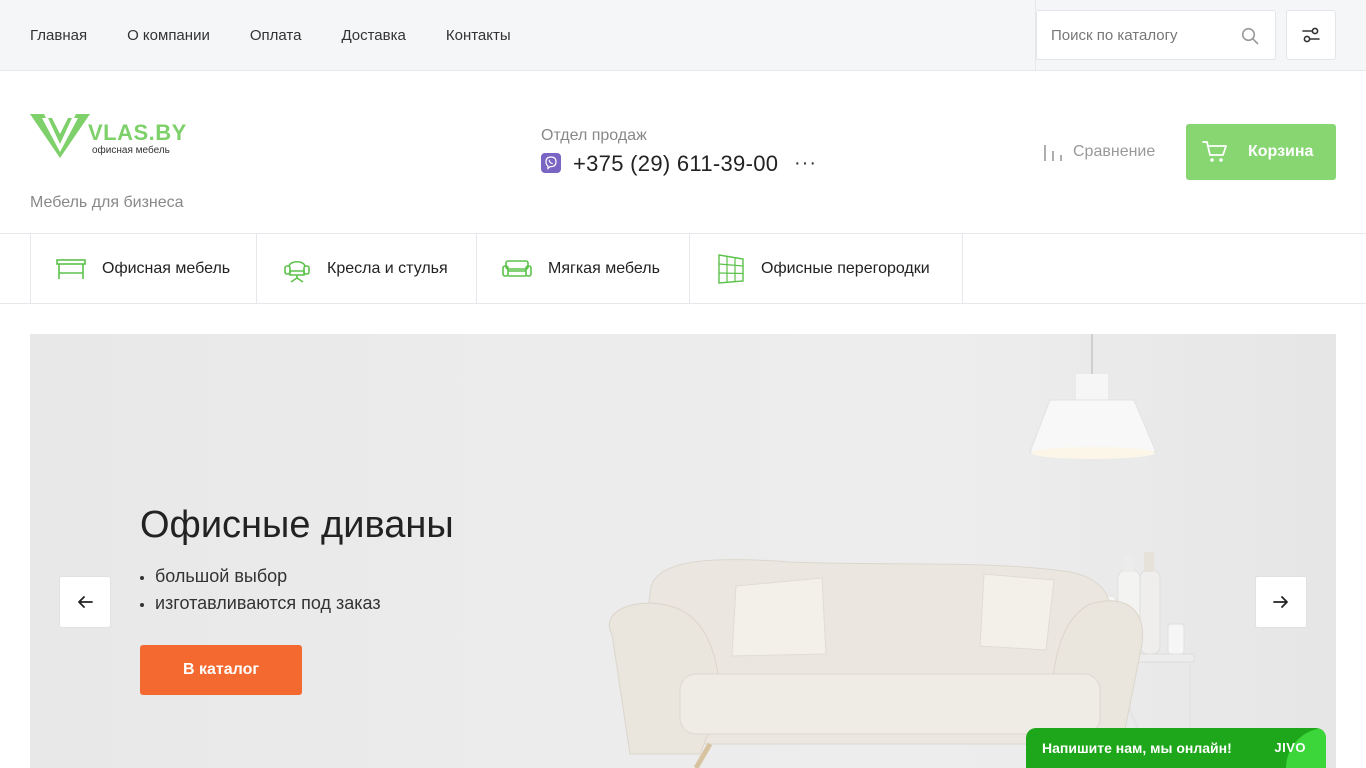  I want to click on armchair-icon, so click(297, 271).